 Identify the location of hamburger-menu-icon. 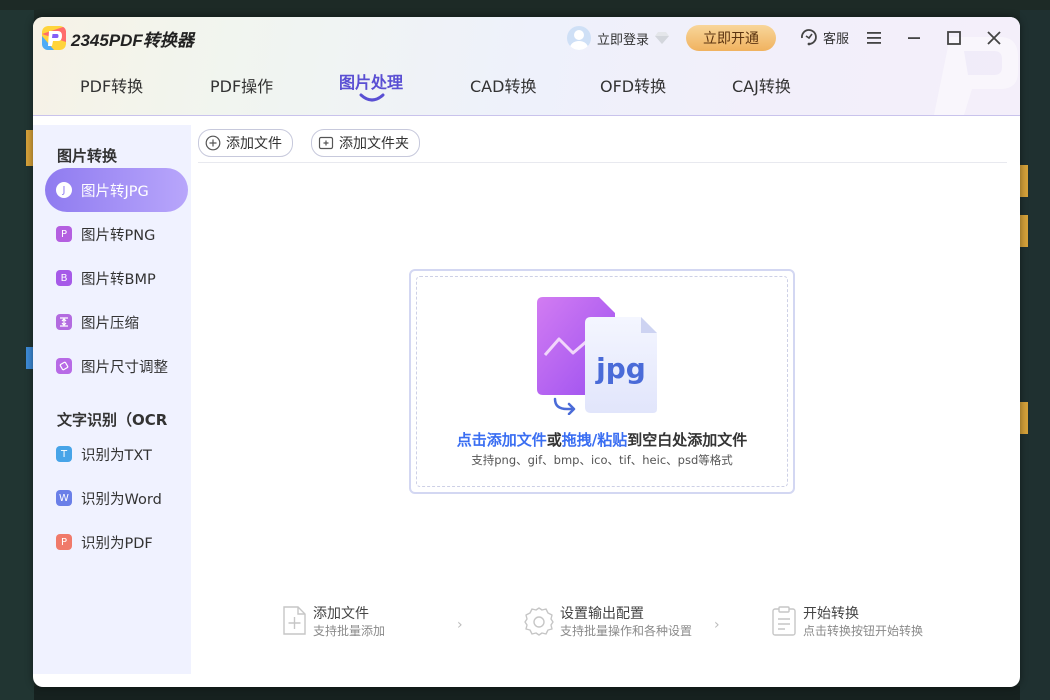
(874, 38).